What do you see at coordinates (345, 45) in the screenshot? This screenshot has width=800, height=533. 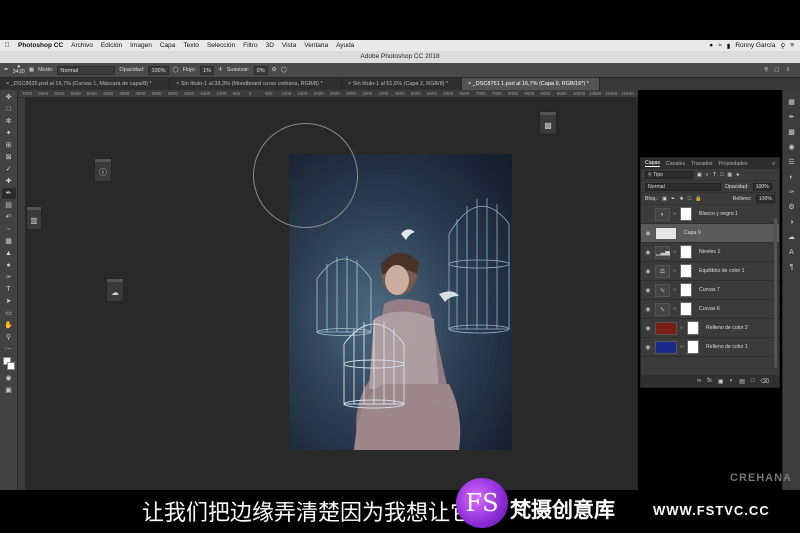 I see `menu-ayuda: Ayuda` at bounding box center [345, 45].